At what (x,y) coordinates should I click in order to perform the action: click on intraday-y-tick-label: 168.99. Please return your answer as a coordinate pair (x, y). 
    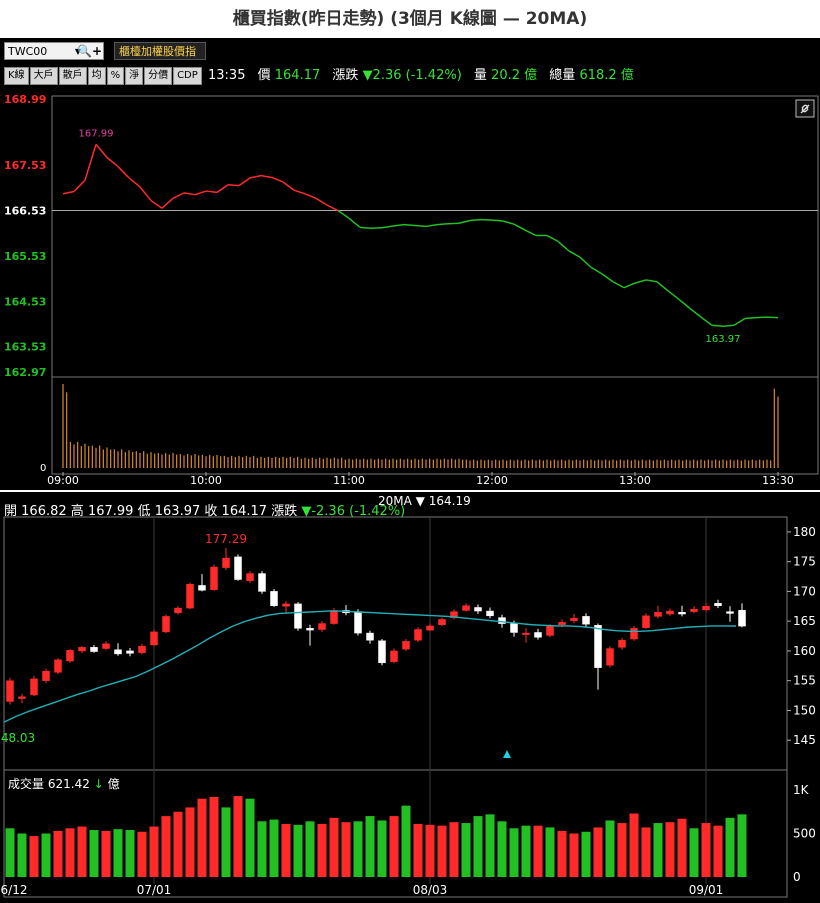
    Looking at the image, I should click on (25, 99).